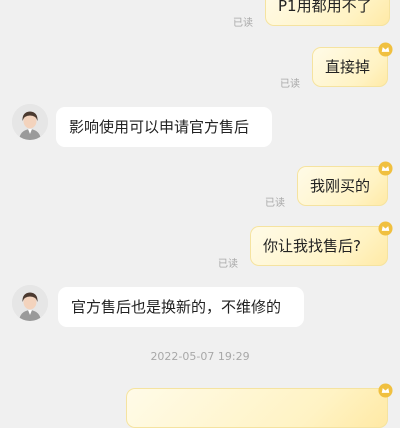  I want to click on message-text: 你让我找售后?, so click(312, 246).